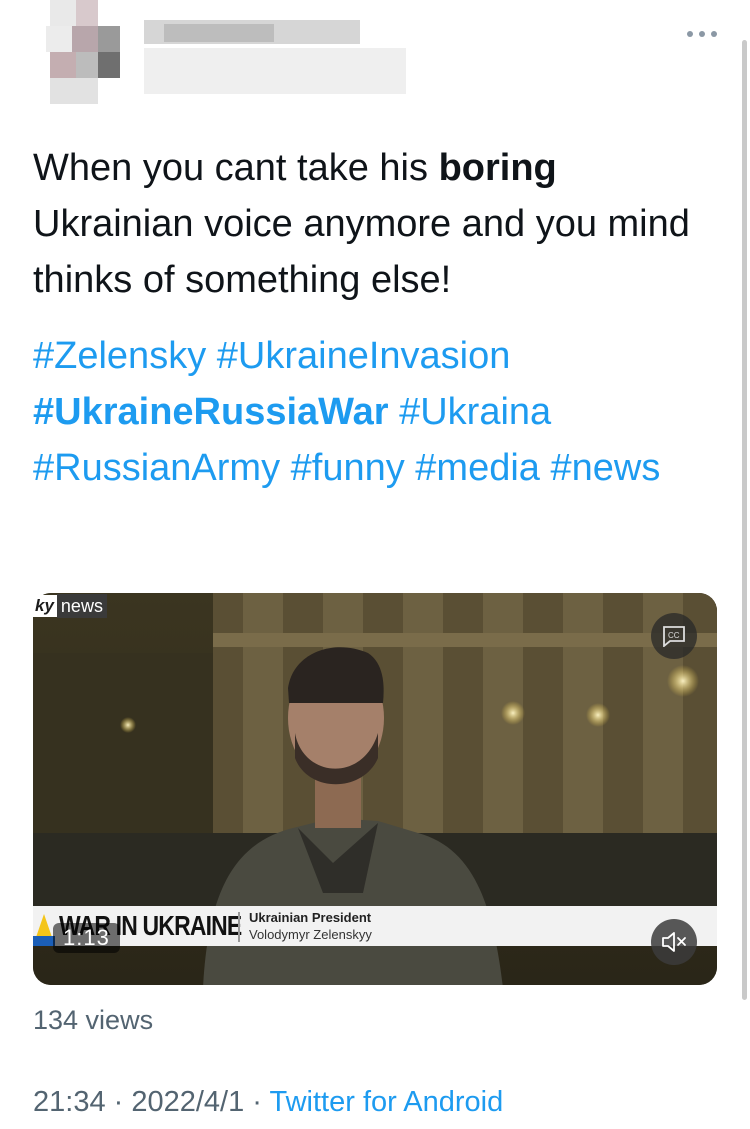  What do you see at coordinates (475, 412) in the screenshot?
I see `hashtag: #Ukraina` at bounding box center [475, 412].